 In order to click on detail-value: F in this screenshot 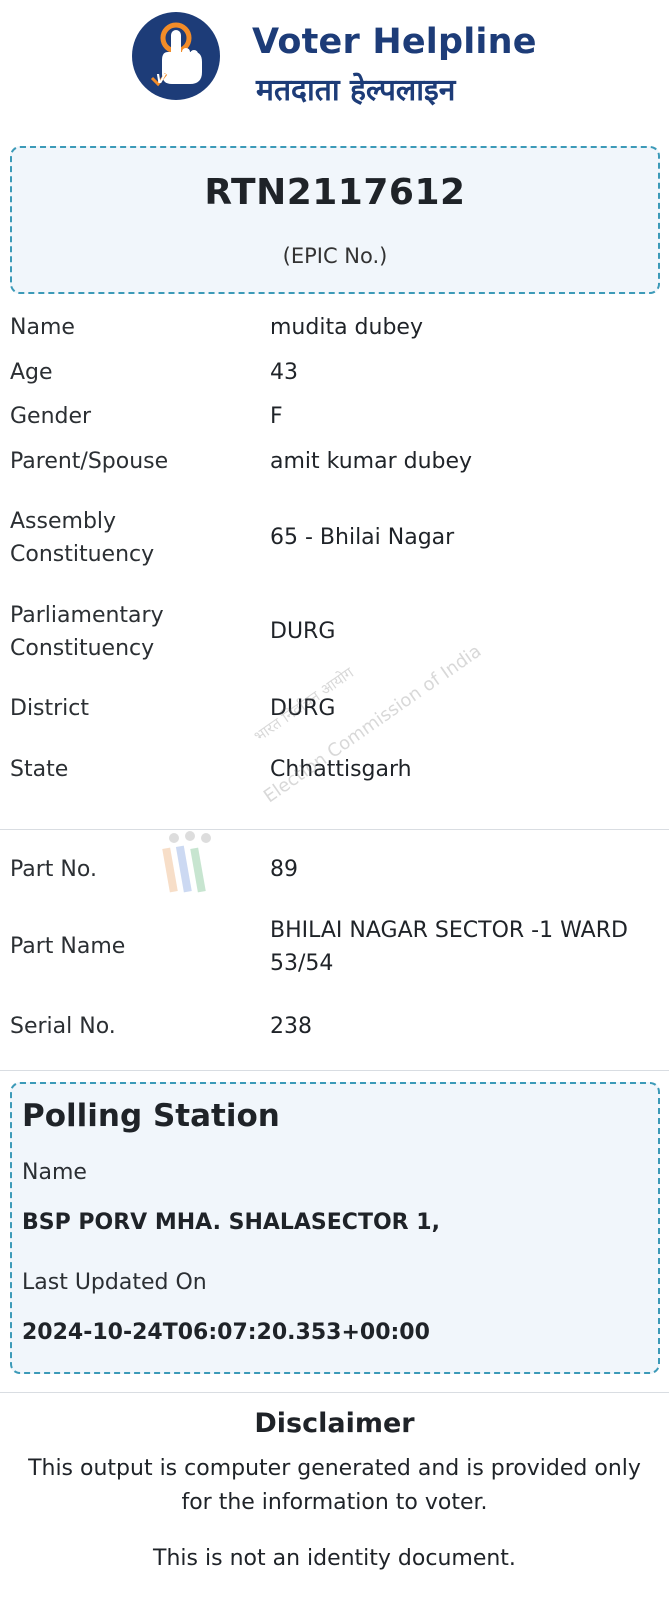, I will do `click(276, 416)`.